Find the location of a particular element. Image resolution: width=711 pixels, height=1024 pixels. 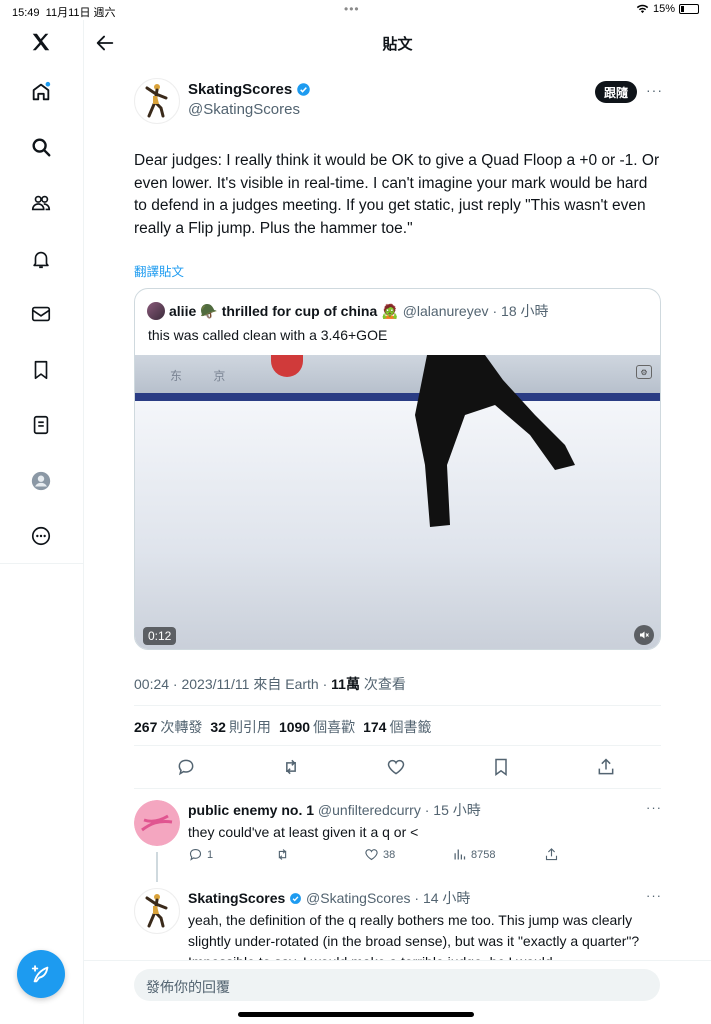

author-avatar is located at coordinates (157, 101).